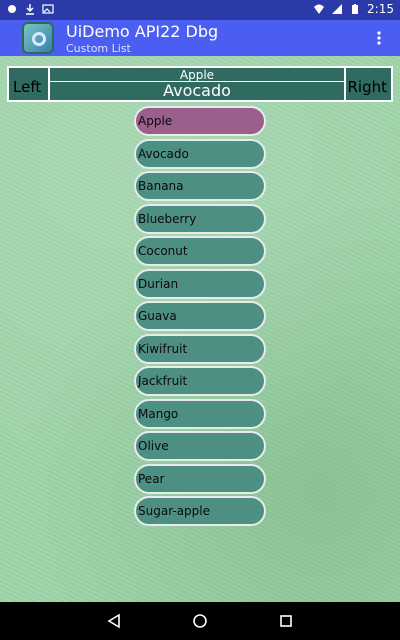  I want to click on status-bar: 2:15, so click(200, 10).